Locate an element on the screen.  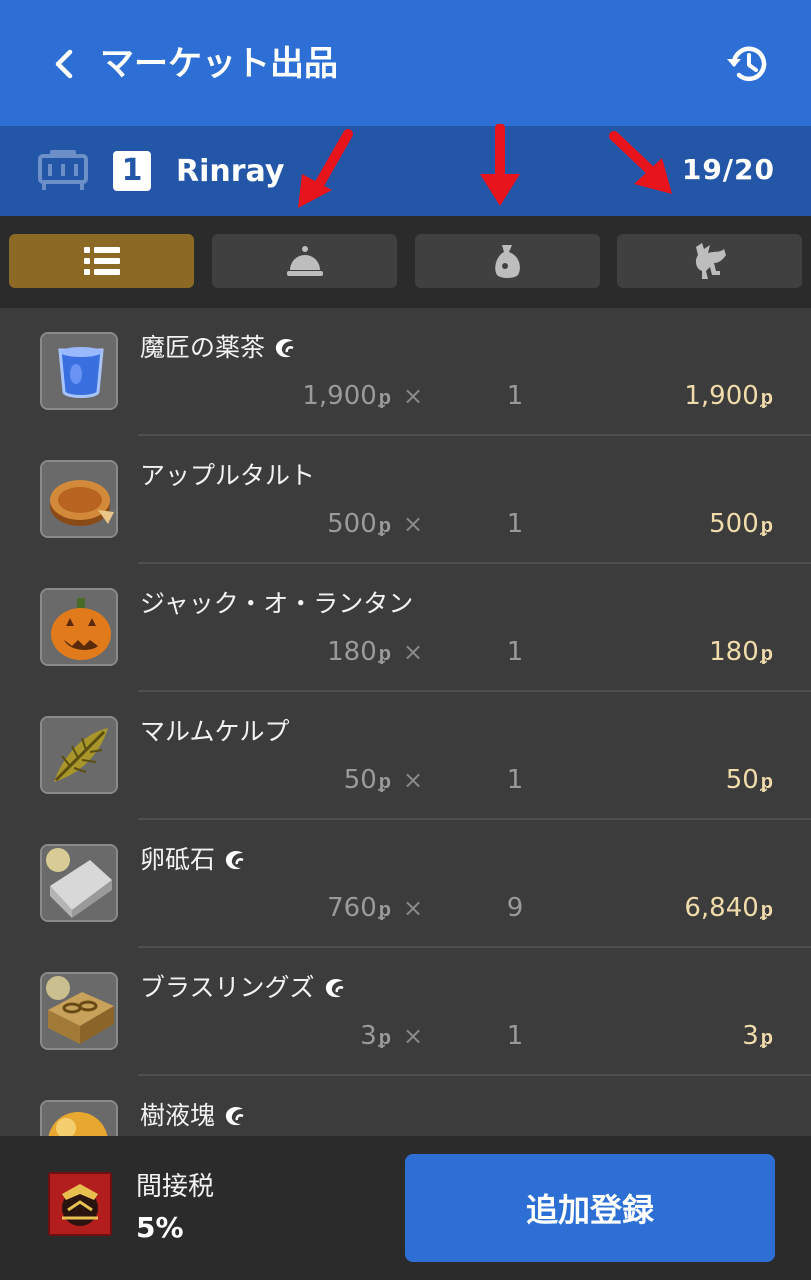
retainer-name: Rinray is located at coordinates (230, 171).